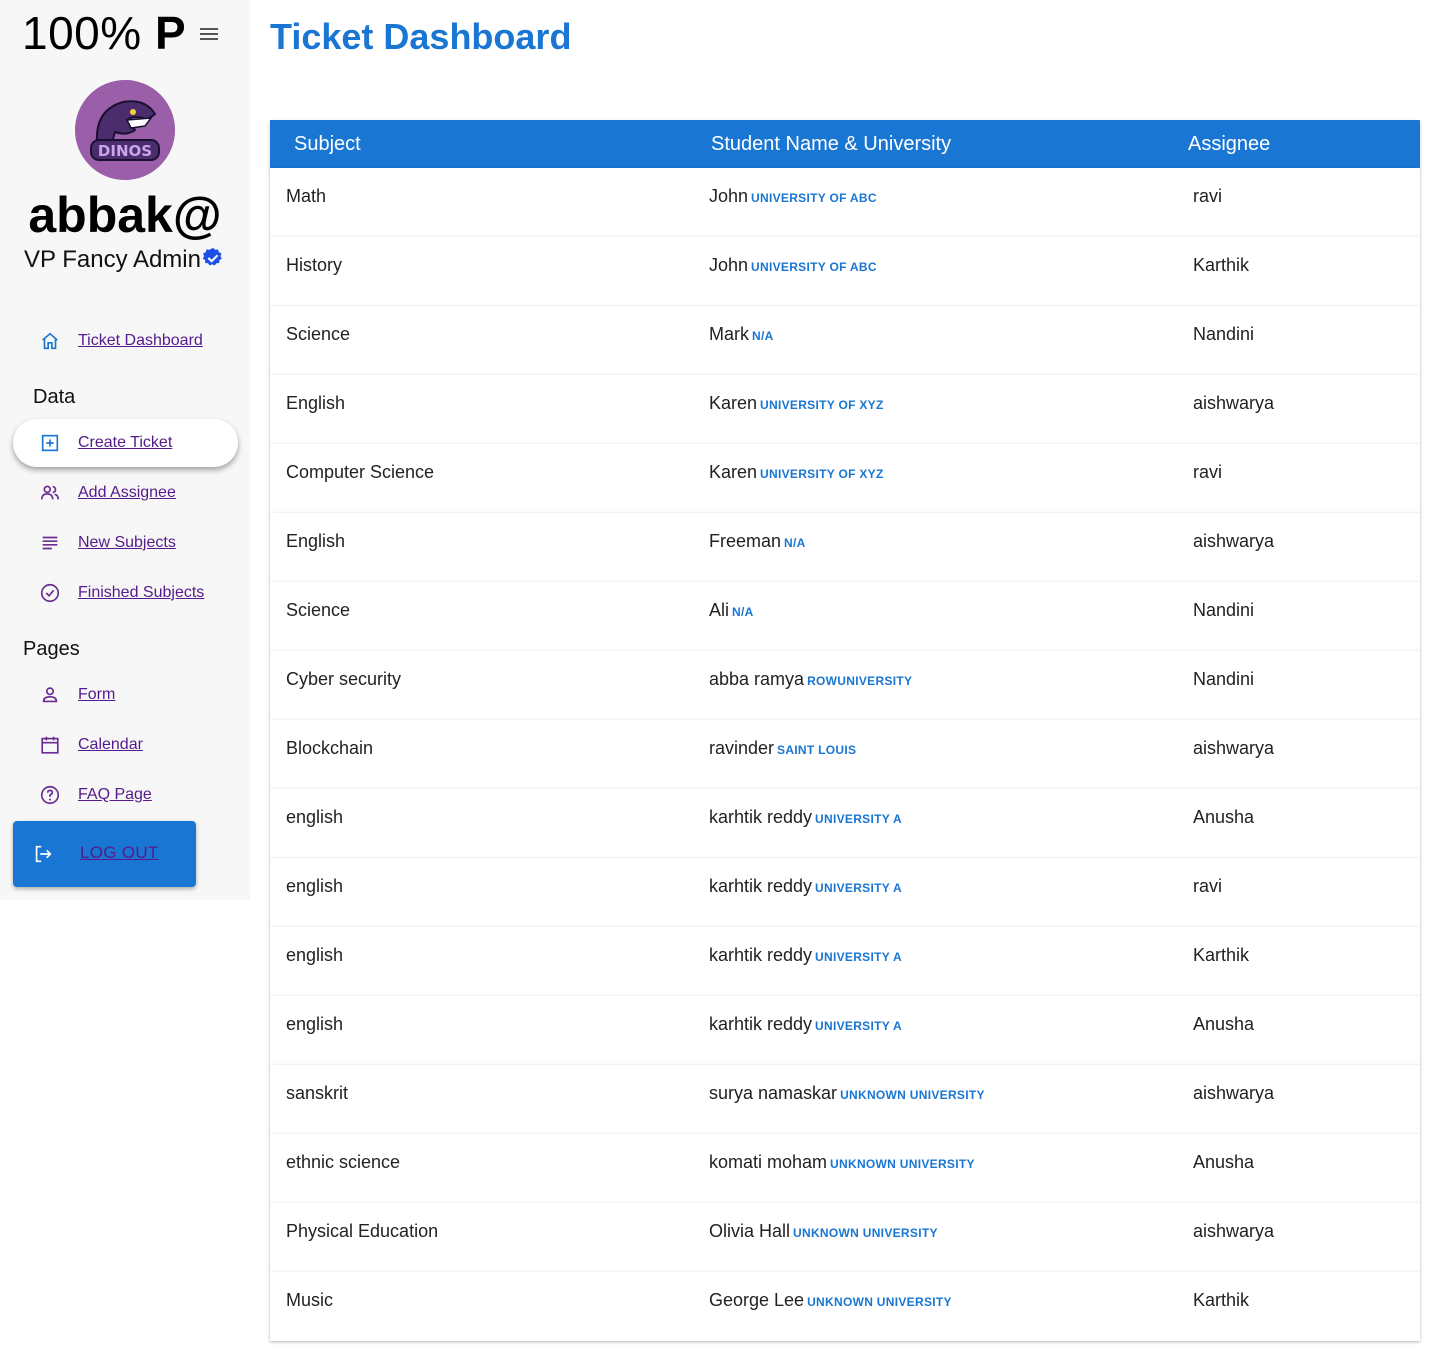  I want to click on student-cell: ravinder SAINT LOUIS, so click(782, 748).